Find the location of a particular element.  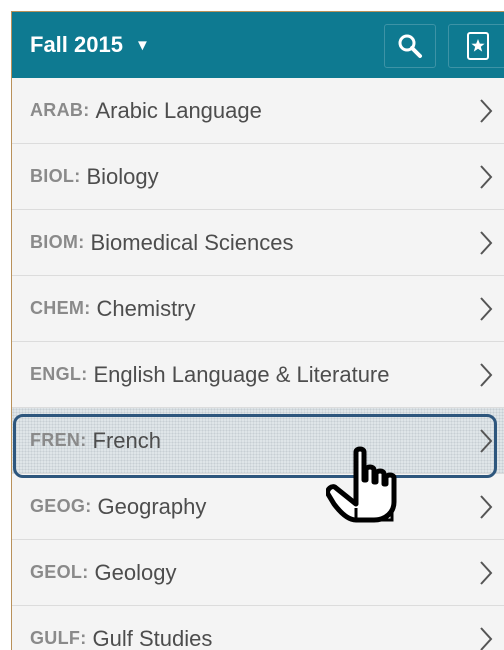

subject-code: FREN: is located at coordinates (58, 440).